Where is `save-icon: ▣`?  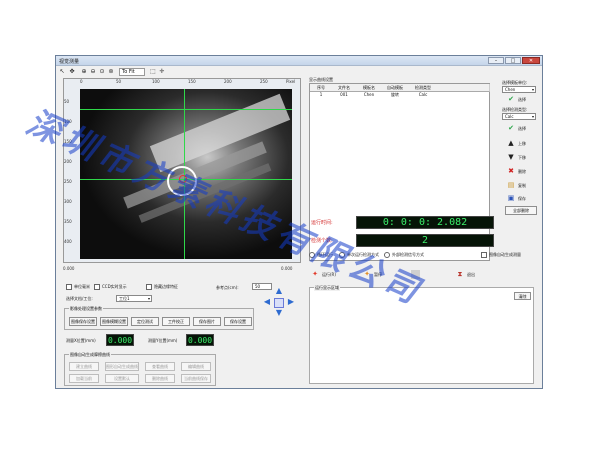
save-icon: ▣ is located at coordinates (511, 198).